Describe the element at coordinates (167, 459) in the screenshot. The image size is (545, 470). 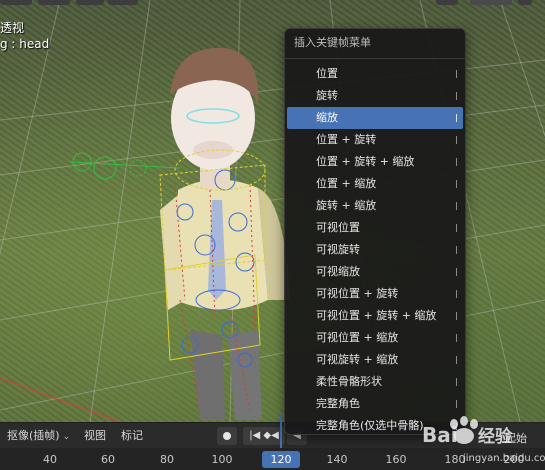
I see `ruler-tick: 80` at that location.